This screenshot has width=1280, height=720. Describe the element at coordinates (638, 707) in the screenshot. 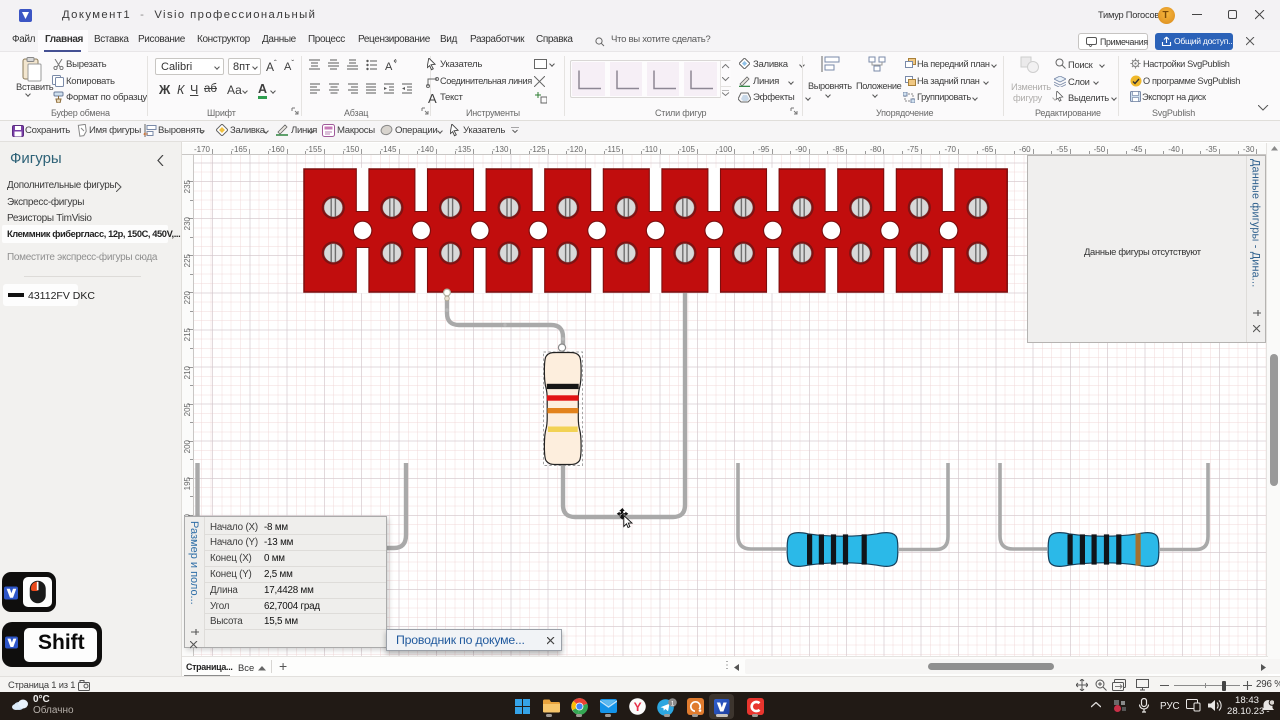

I see `svg-text: Y` at that location.